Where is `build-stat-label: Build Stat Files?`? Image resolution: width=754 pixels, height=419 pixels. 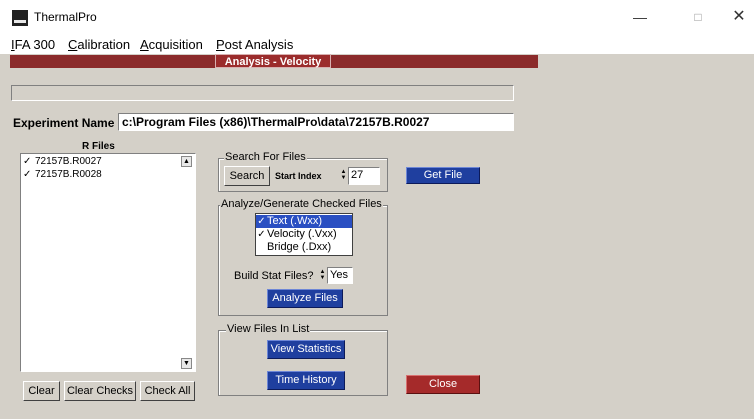 build-stat-label: Build Stat Files? is located at coordinates (274, 276).